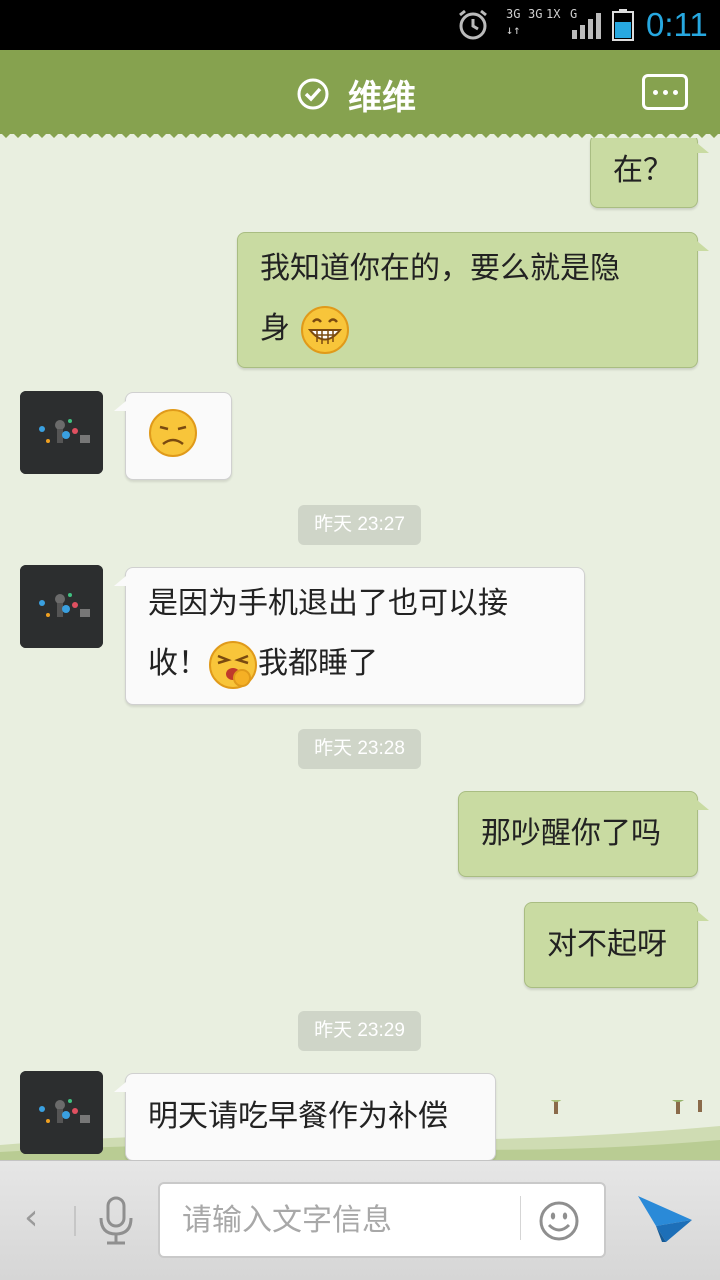 This screenshot has height=1280, width=720. Describe the element at coordinates (382, 97) in the screenshot. I see `contact-name: 维维` at that location.